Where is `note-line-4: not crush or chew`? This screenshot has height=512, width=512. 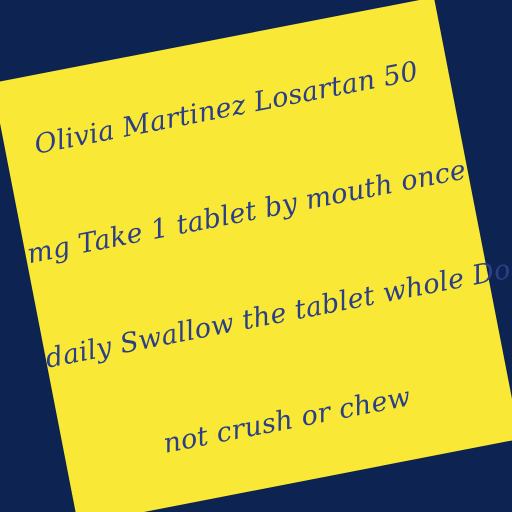 note-line-4: not crush or chew is located at coordinates (287, 420).